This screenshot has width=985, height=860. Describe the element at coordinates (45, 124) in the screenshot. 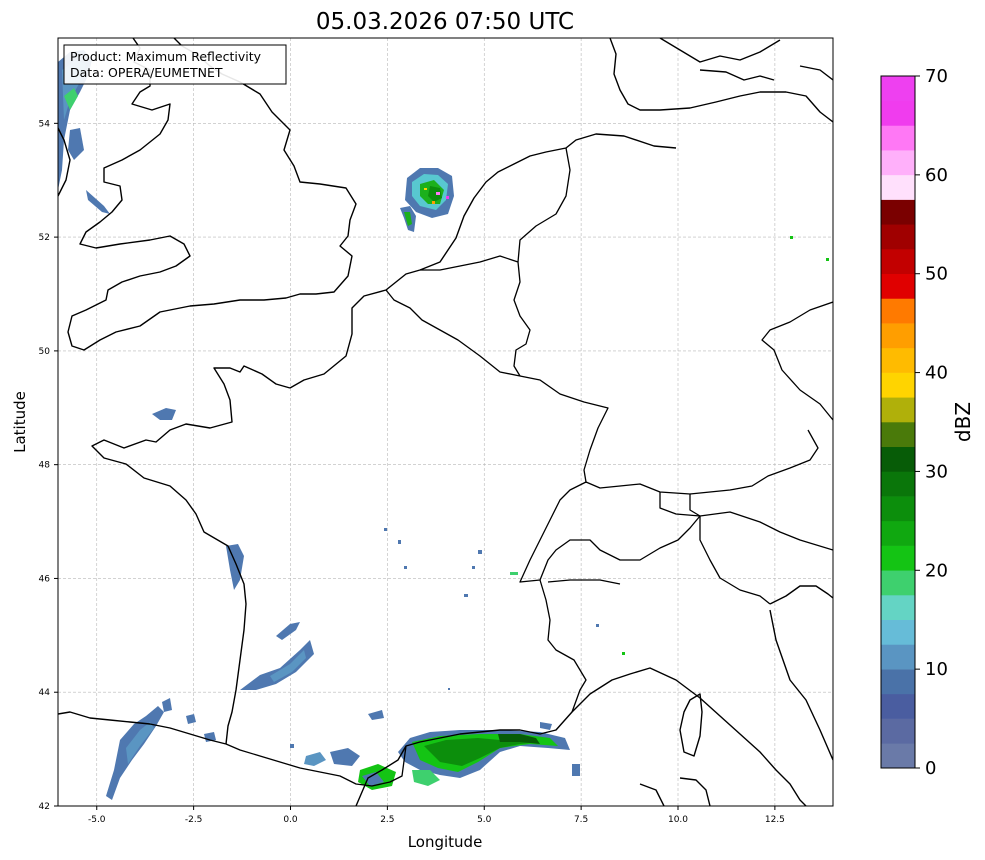

I see `y-tick-label: 54` at that location.